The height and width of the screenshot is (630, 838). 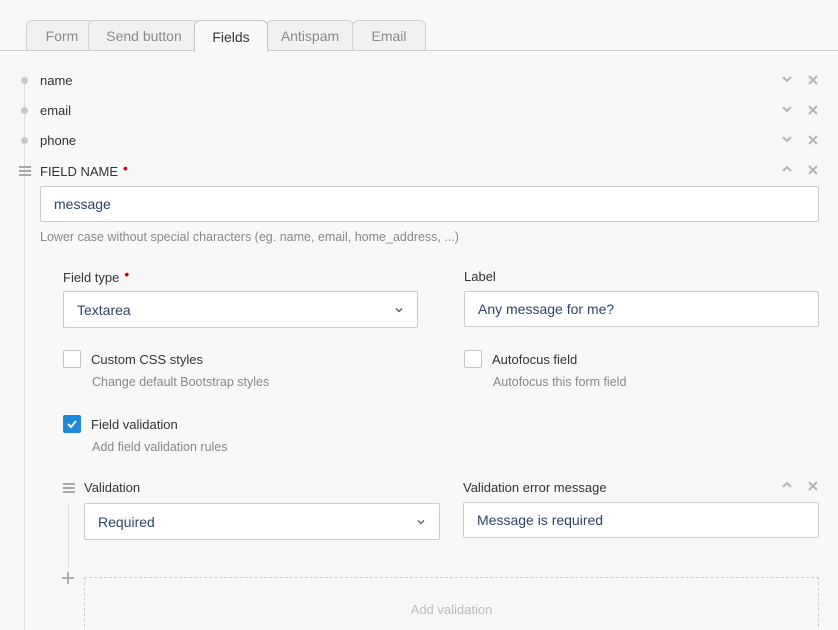 I want to click on custom-css-help: Change default Bootstrap styles, so click(x=181, y=382).